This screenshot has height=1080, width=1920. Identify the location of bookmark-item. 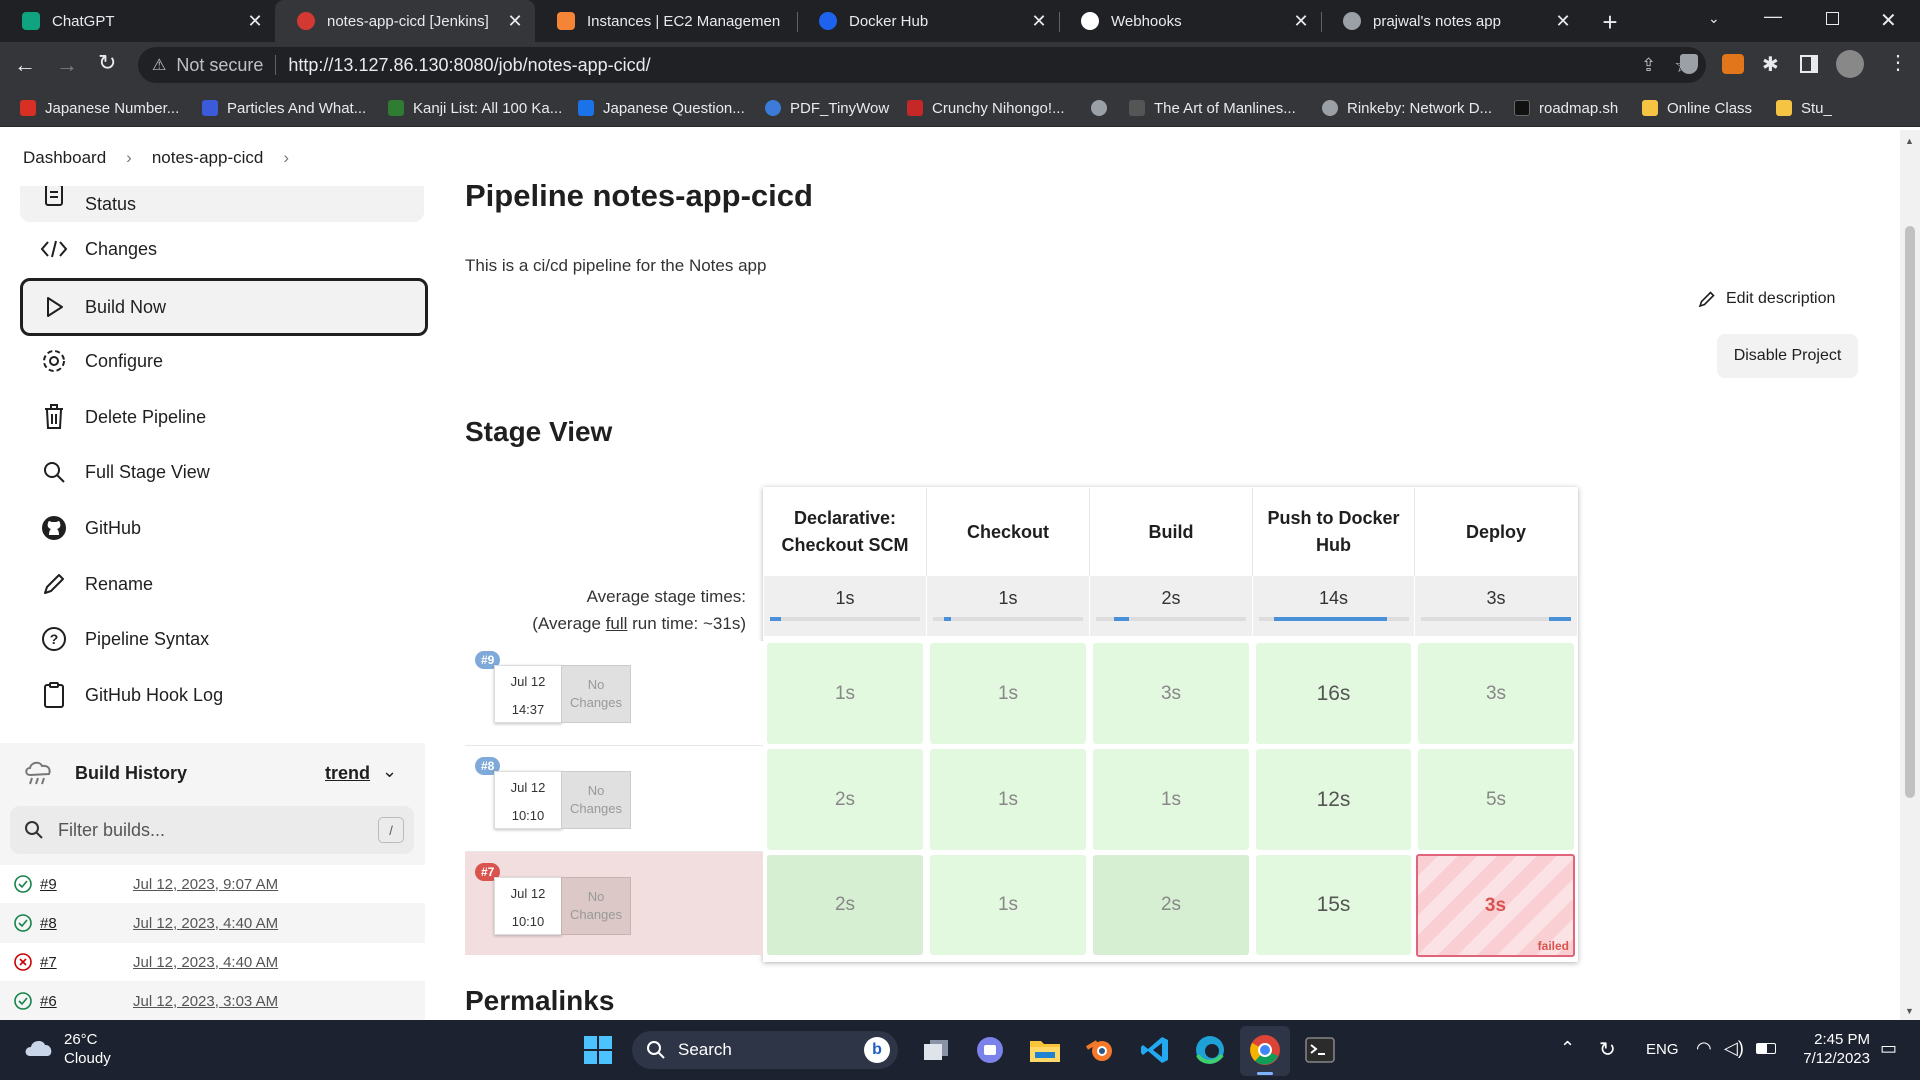
(1099, 108).